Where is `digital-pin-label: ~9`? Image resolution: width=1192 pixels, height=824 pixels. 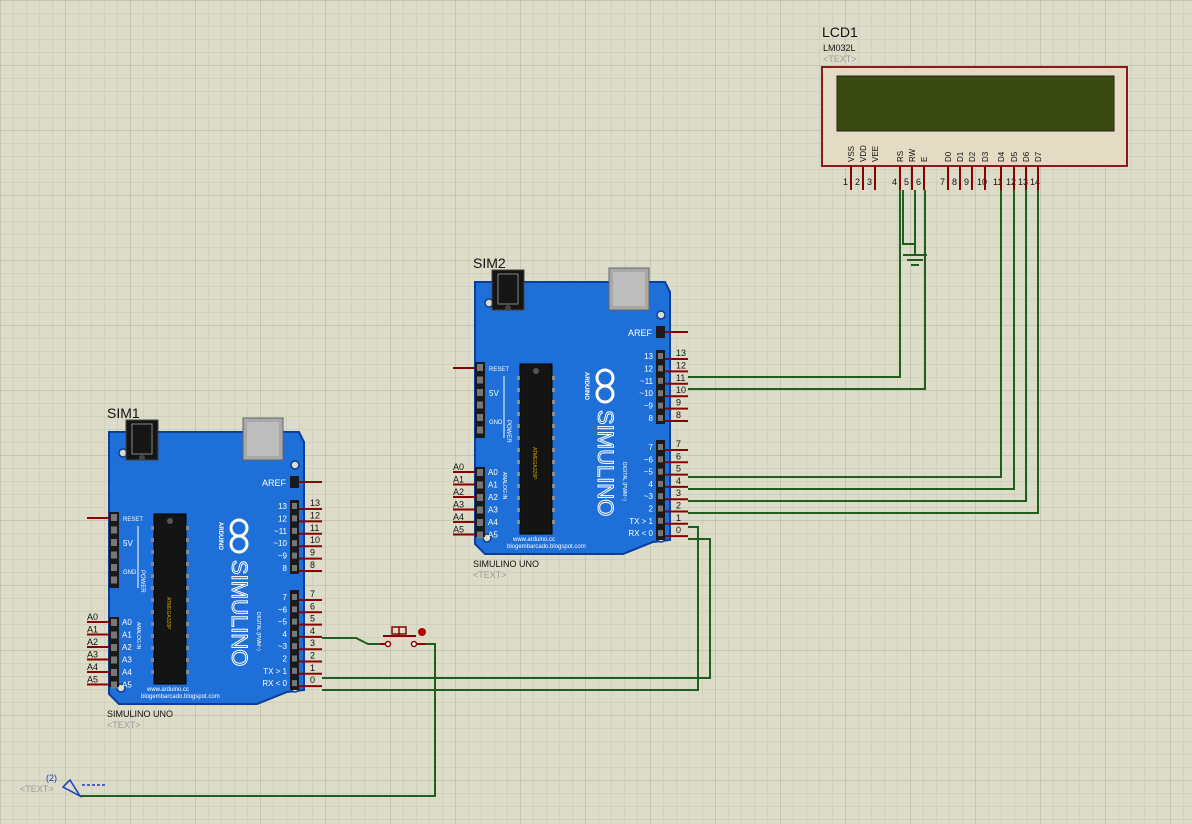 digital-pin-label: ~9 is located at coordinates (283, 556).